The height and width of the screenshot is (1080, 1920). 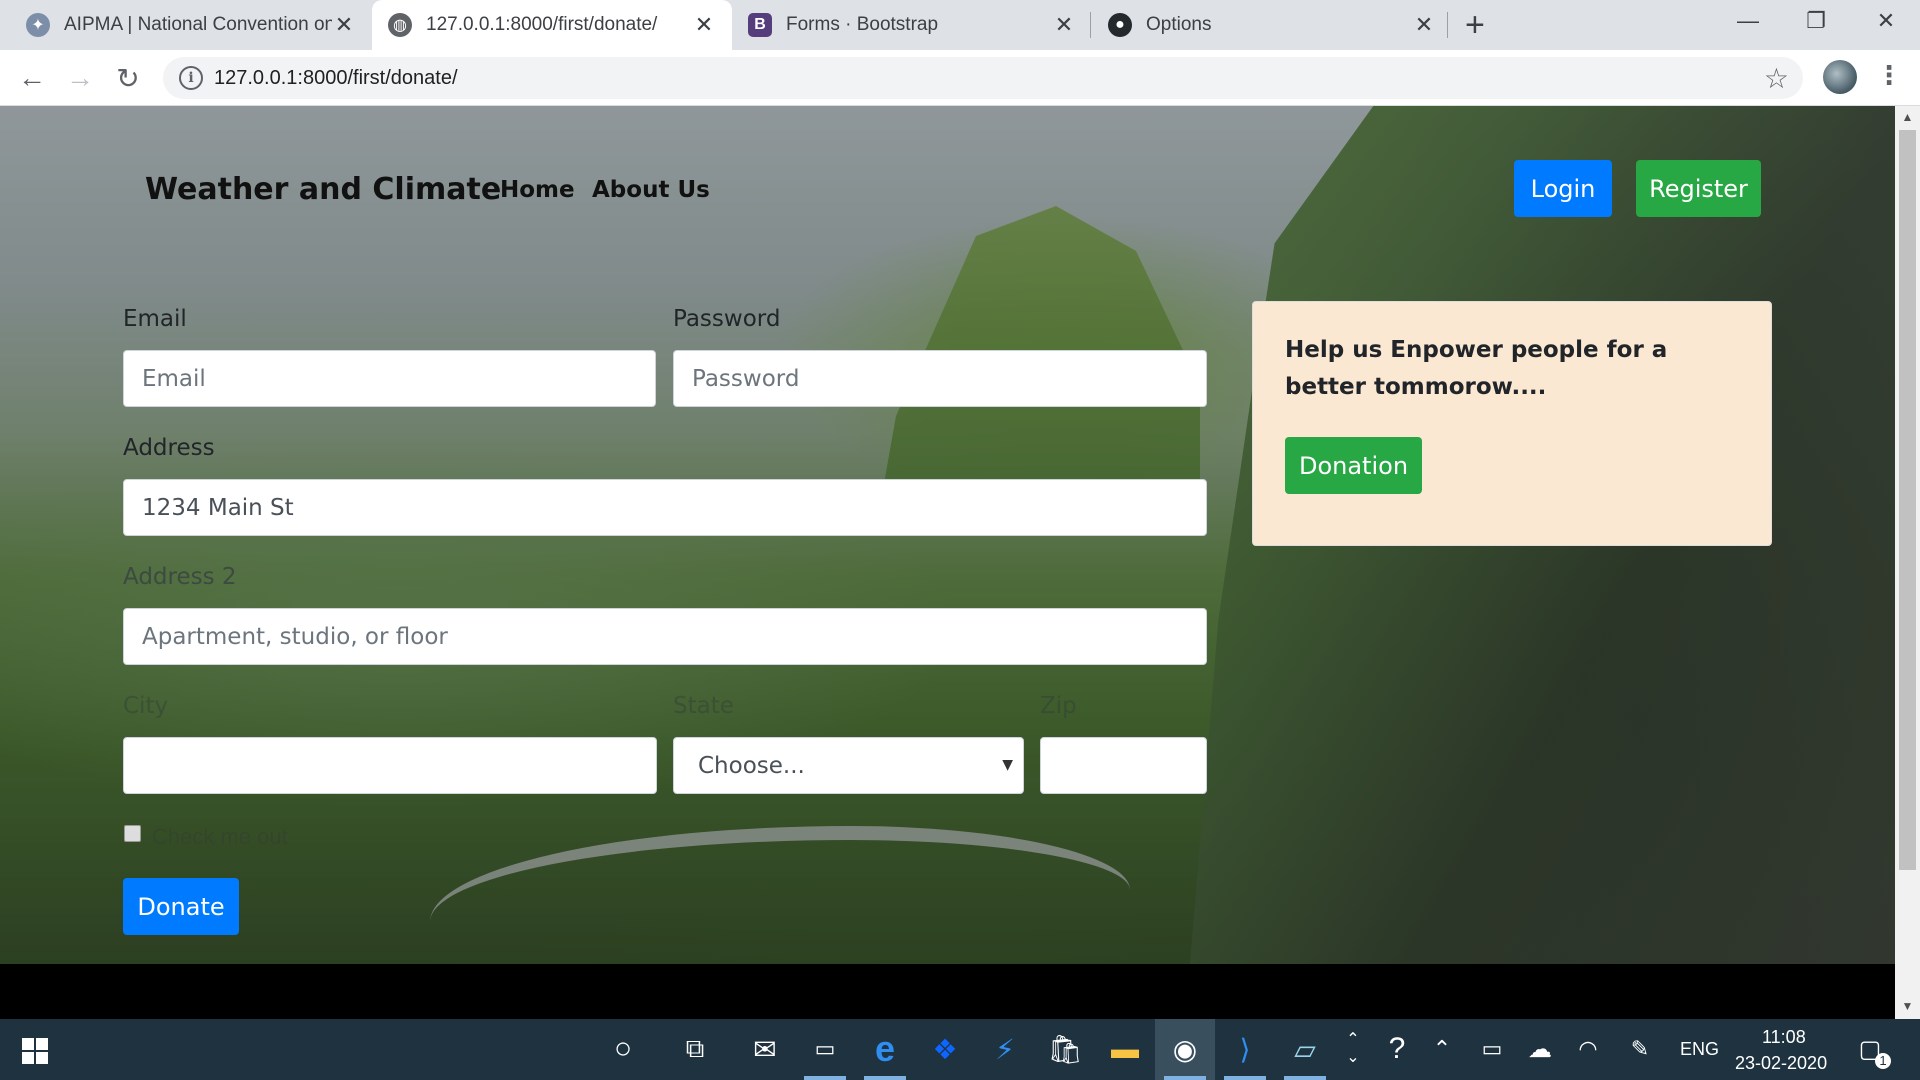 I want to click on checkbox-label: Check me out, so click(x=220, y=836).